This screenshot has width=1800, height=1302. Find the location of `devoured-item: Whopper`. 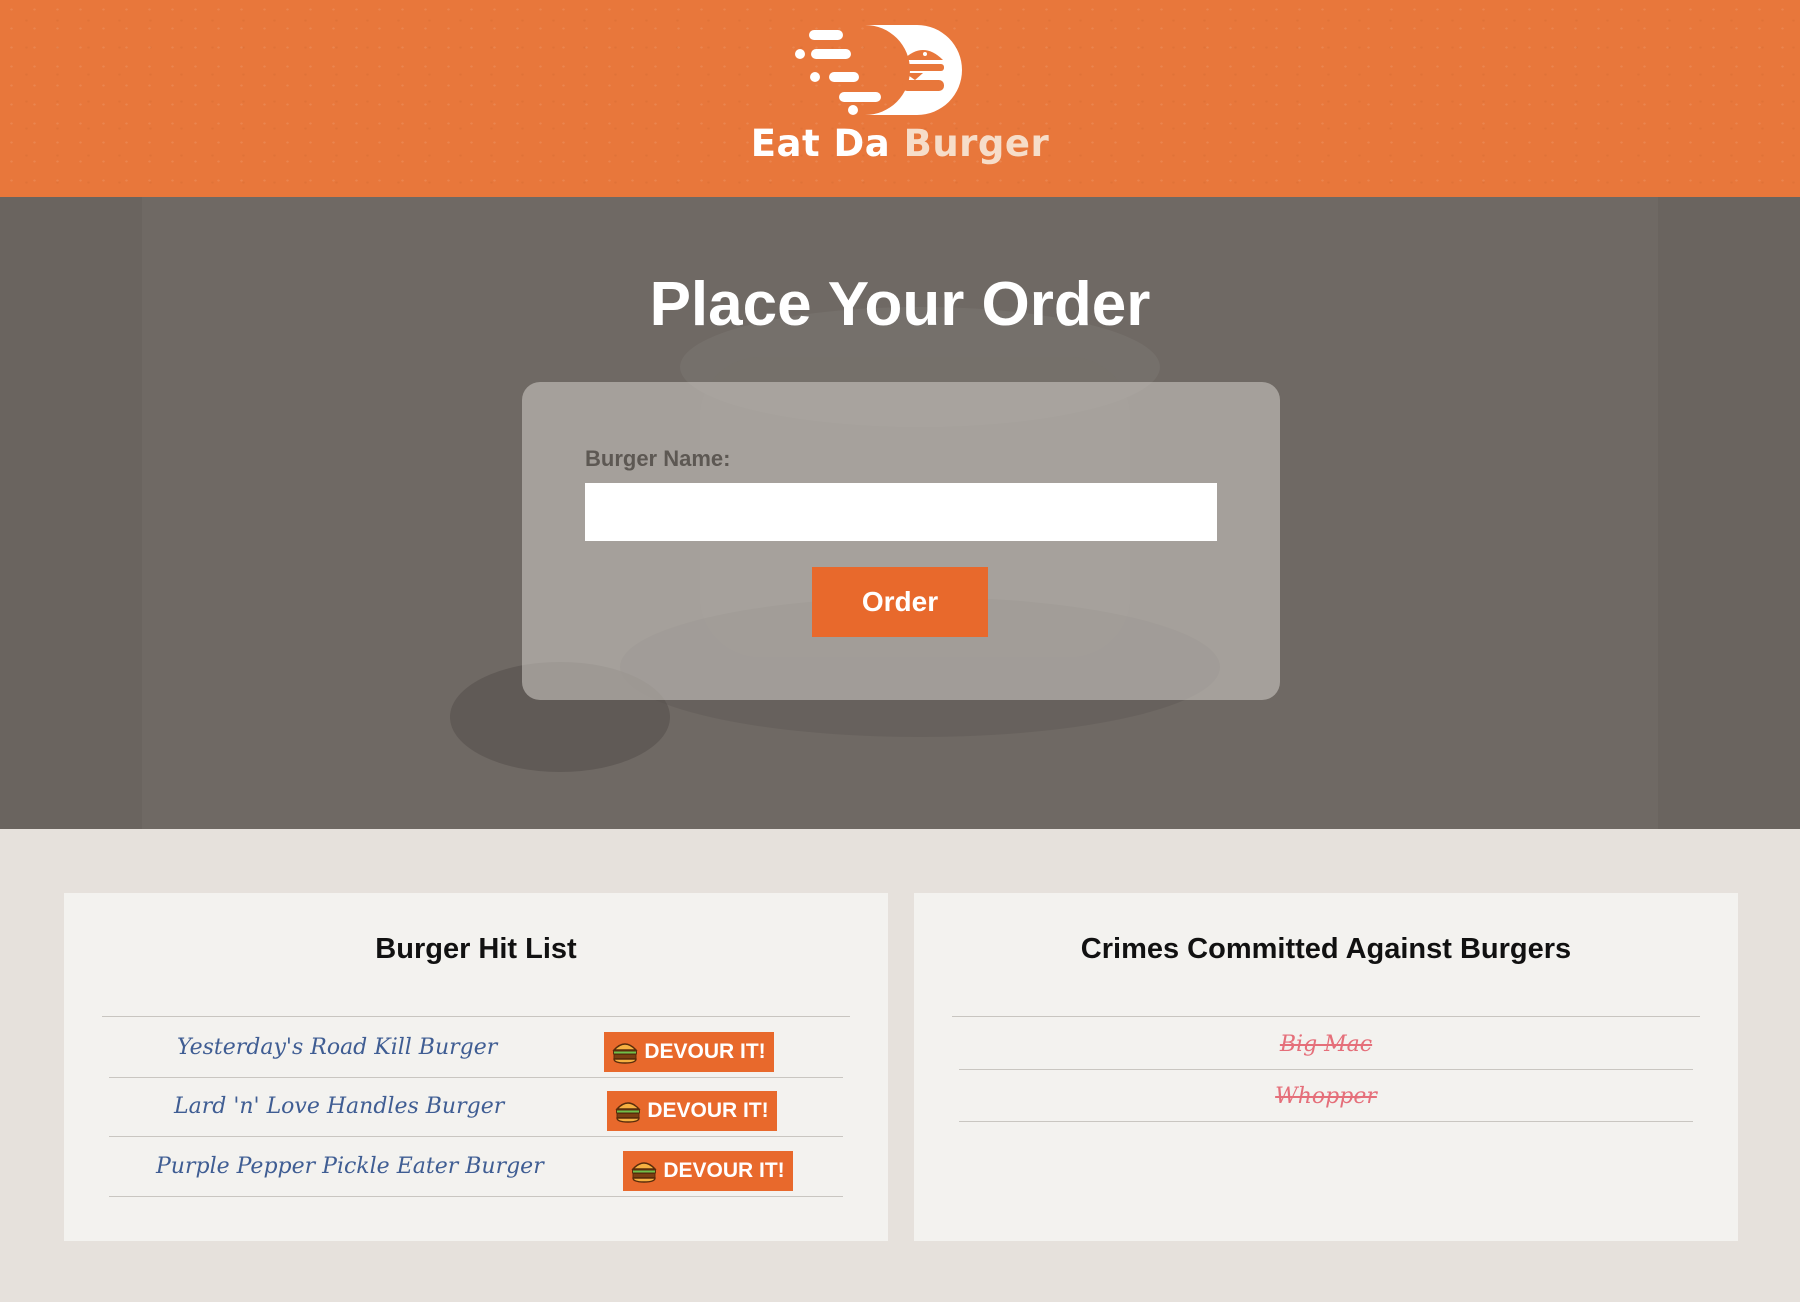

devoured-item: Whopper is located at coordinates (1326, 1096).